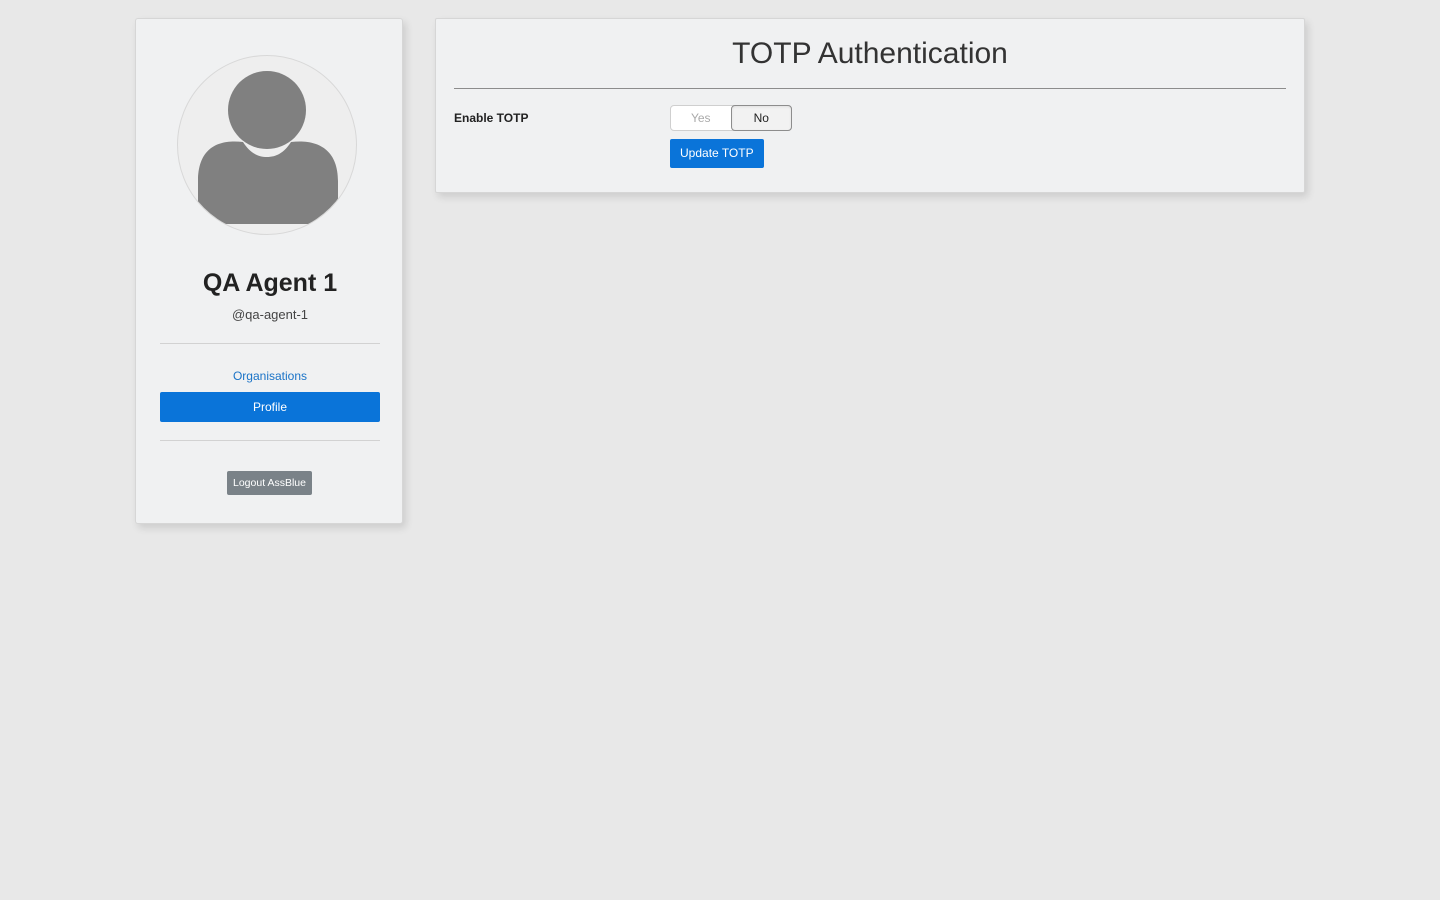 This screenshot has height=900, width=1440. What do you see at coordinates (870, 88) in the screenshot?
I see `title-divider` at bounding box center [870, 88].